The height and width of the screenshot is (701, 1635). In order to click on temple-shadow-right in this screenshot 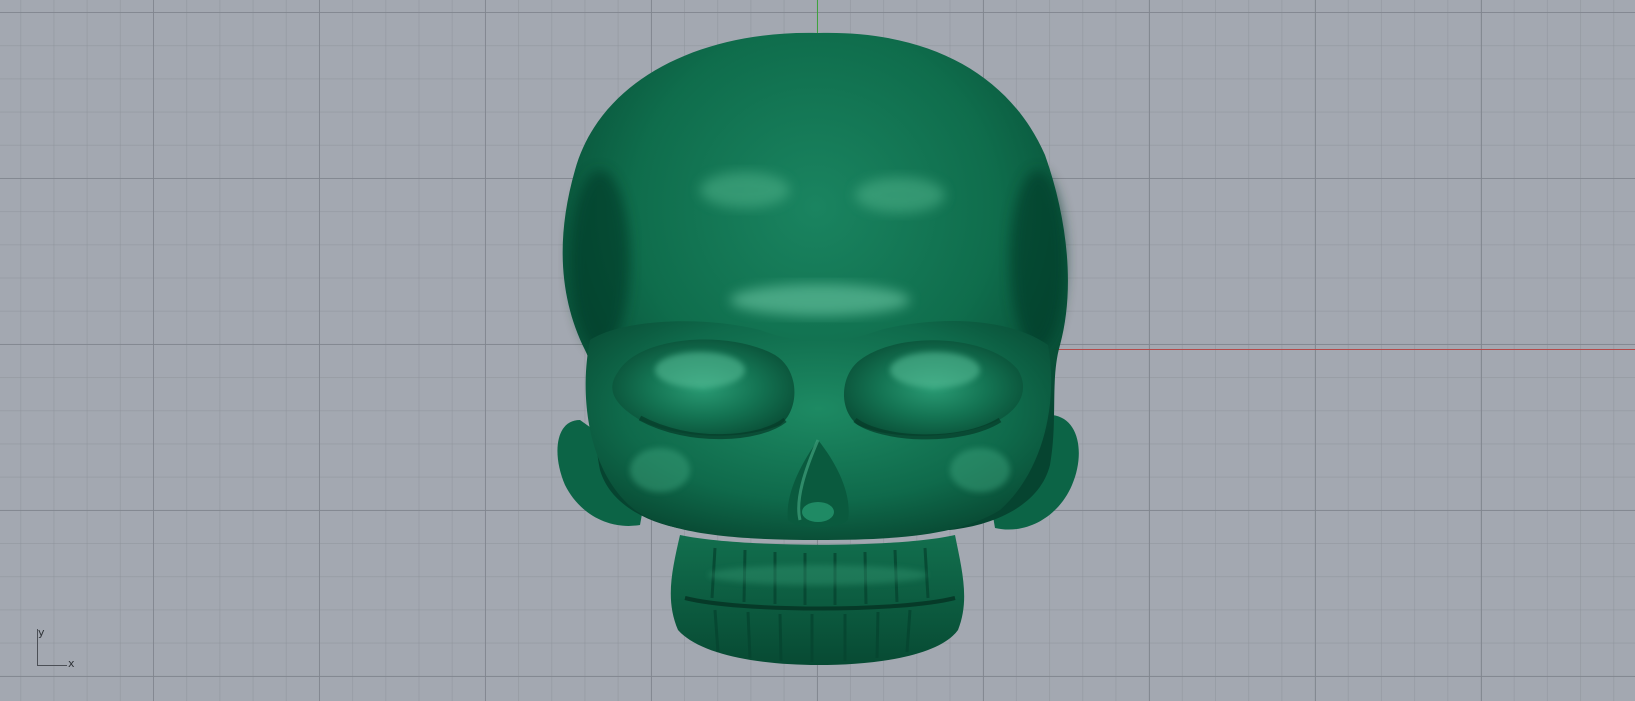, I will do `click(1038, 260)`.